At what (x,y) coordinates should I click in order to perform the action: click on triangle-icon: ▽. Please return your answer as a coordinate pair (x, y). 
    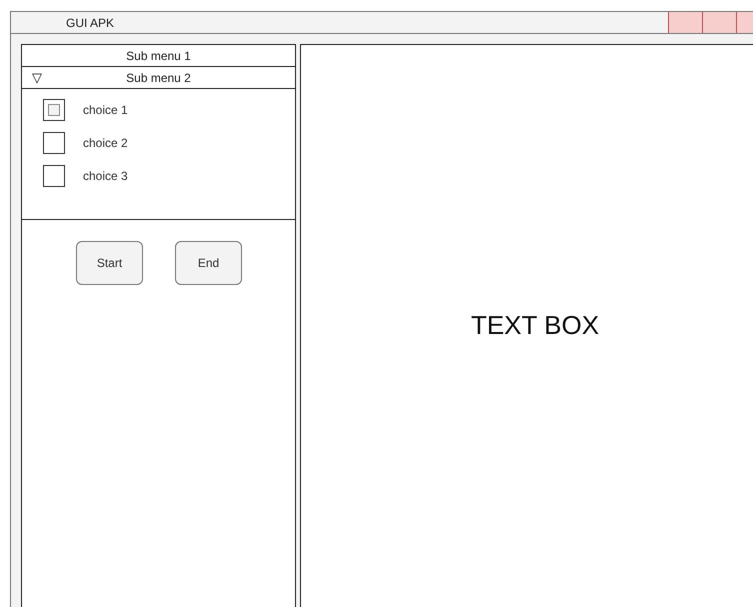
    Looking at the image, I should click on (37, 77).